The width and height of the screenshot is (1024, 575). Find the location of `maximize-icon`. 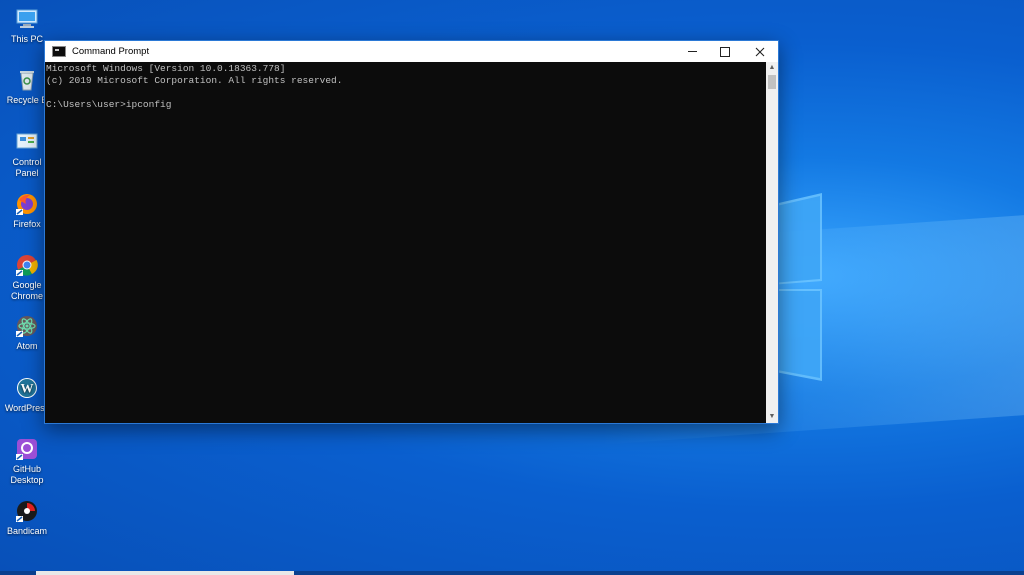

maximize-icon is located at coordinates (725, 51).